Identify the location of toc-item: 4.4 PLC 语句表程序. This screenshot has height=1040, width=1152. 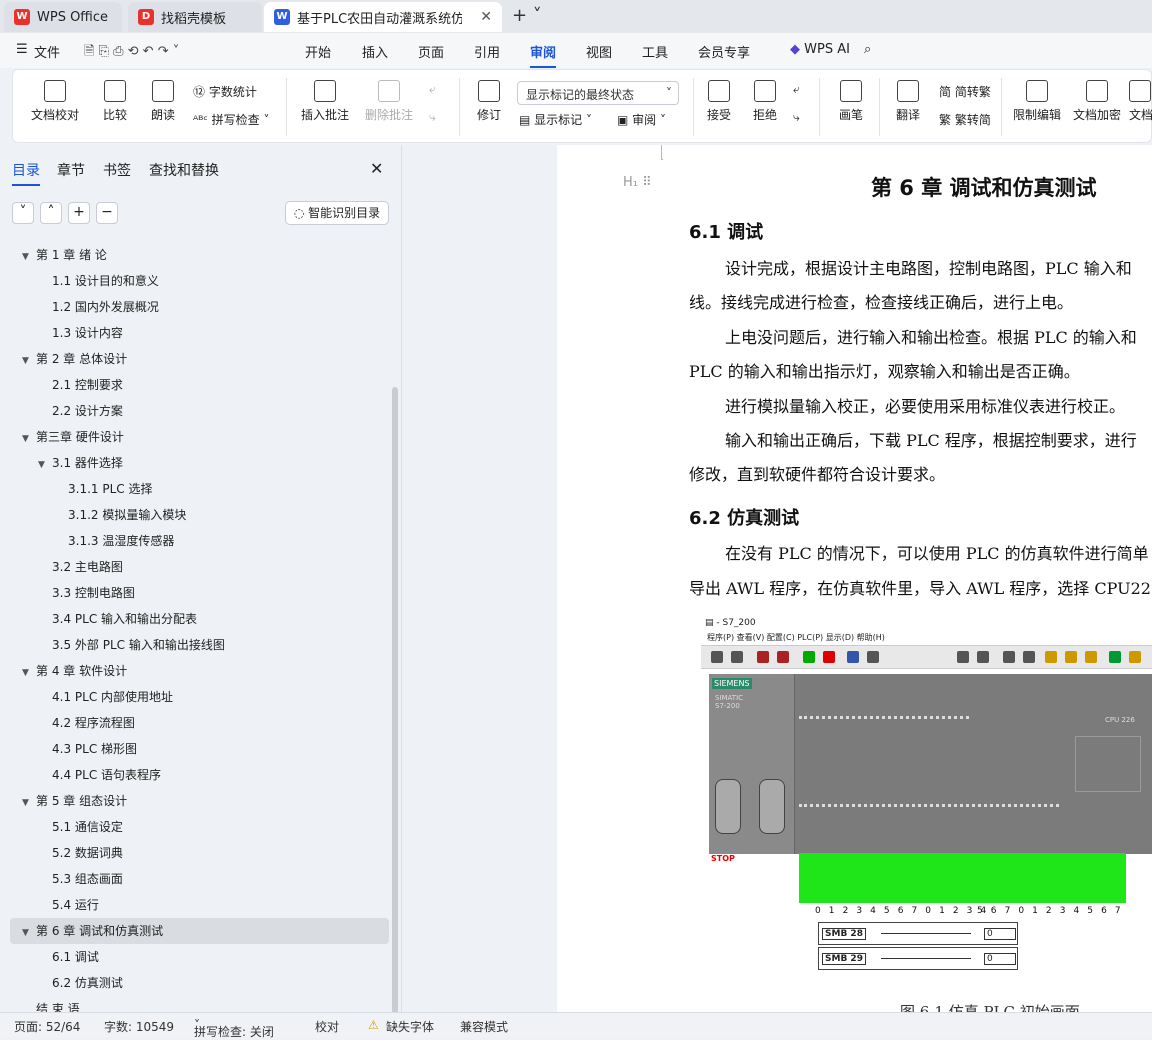
(99, 775).